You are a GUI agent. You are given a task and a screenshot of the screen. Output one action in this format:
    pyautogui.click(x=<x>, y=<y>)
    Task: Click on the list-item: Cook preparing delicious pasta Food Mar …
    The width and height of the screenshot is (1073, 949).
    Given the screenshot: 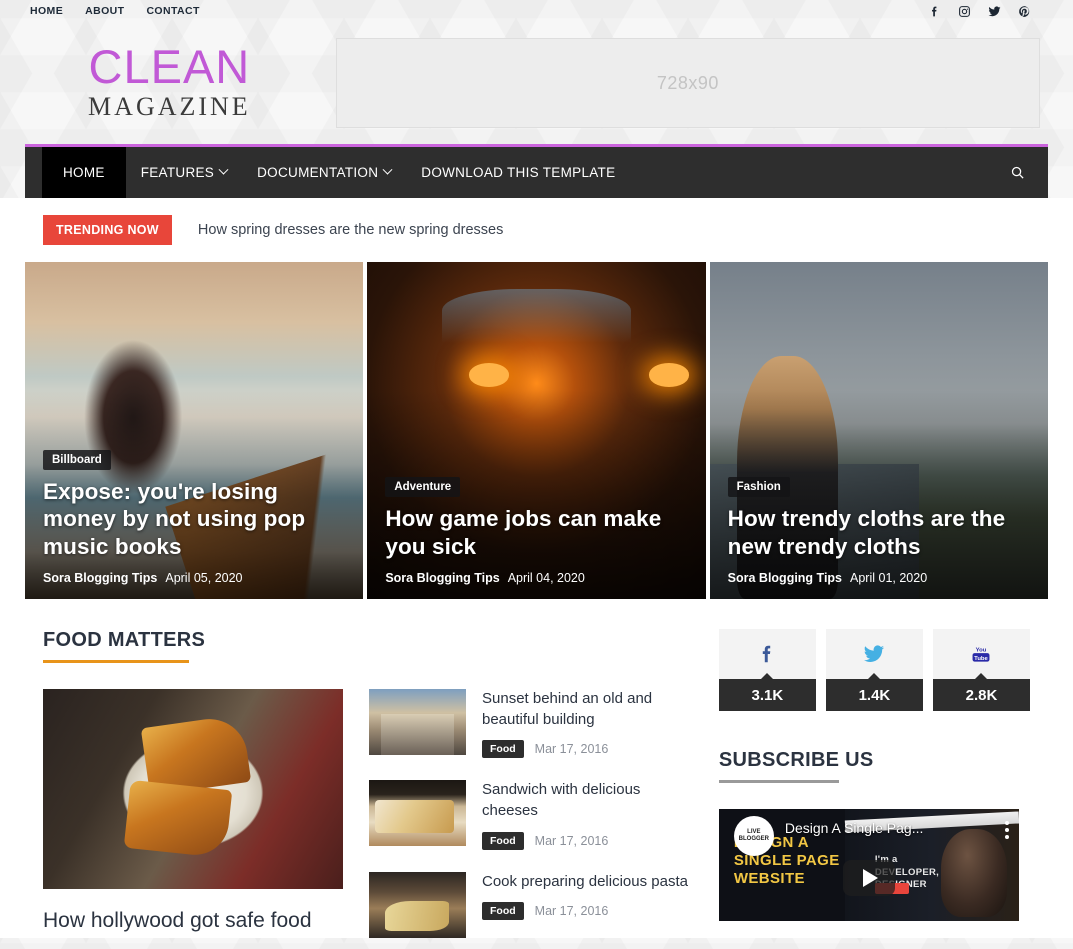 What is the action you would take?
    pyautogui.click(x=529, y=904)
    